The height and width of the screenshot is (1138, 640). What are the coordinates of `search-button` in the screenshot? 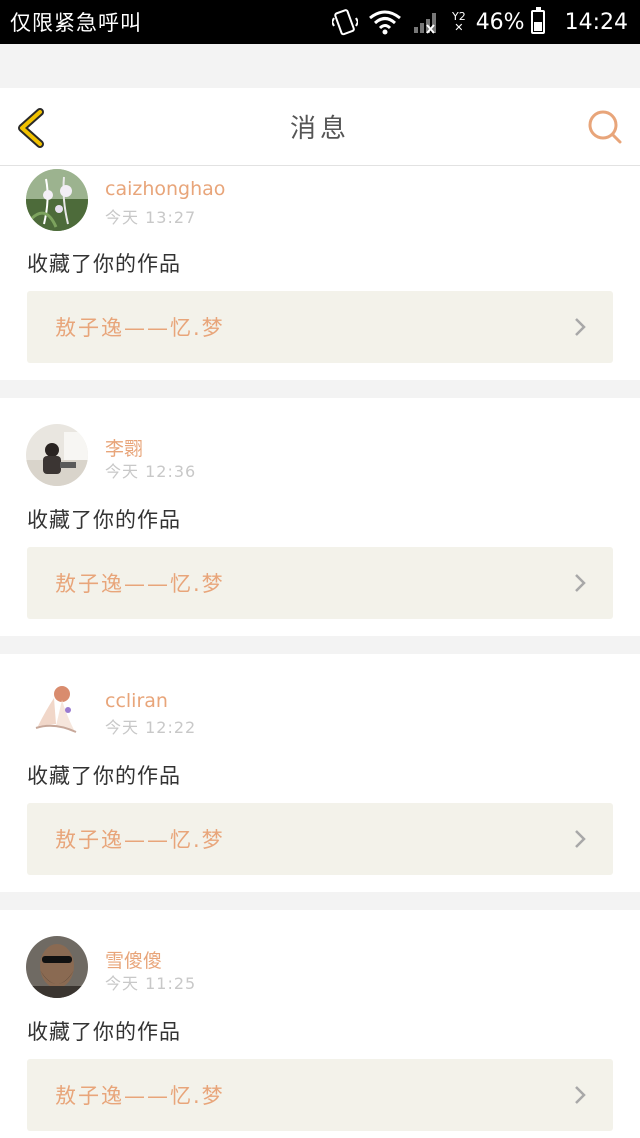 It's located at (605, 127).